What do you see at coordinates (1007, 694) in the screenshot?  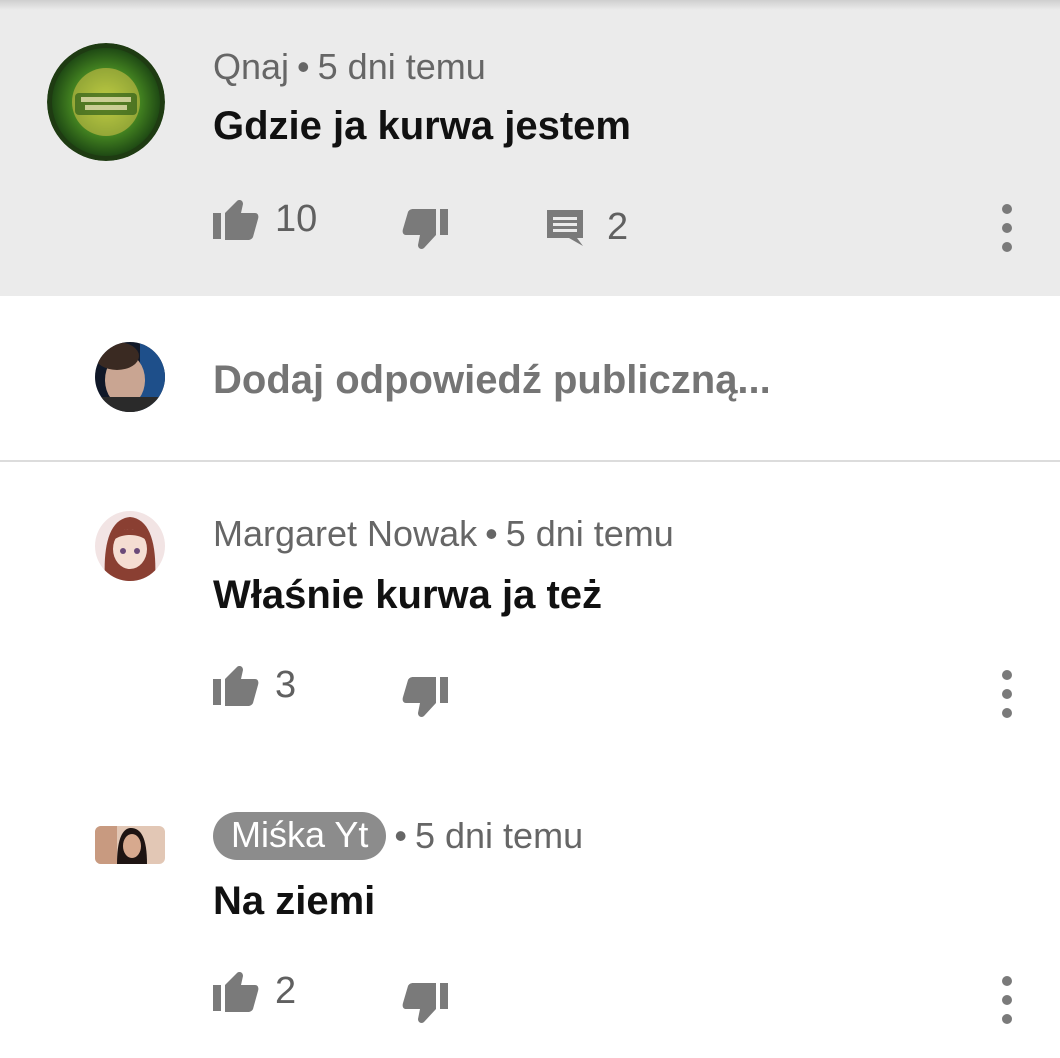 I see `reply1-more-button` at bounding box center [1007, 694].